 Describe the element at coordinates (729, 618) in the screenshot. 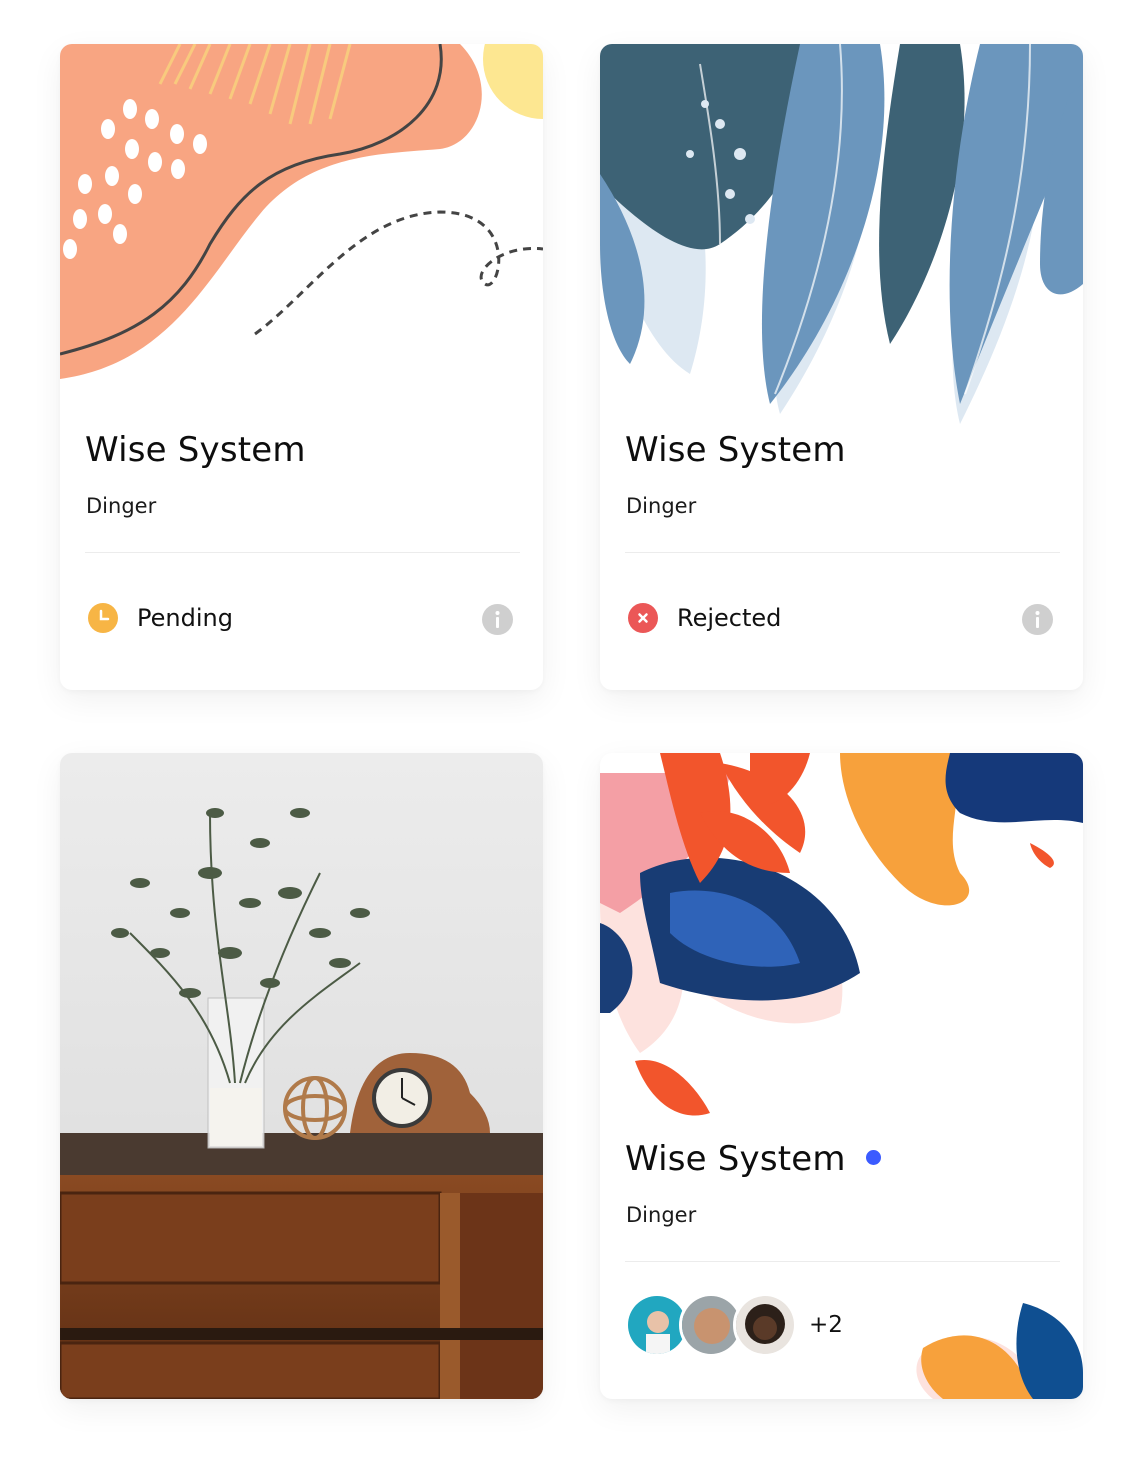

I see `status-label: Rejected` at that location.